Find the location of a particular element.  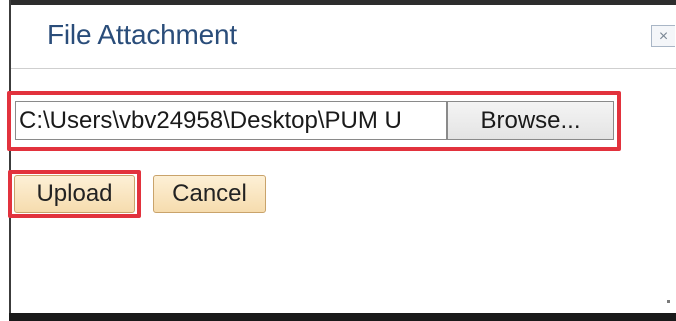

upload-button: Upload is located at coordinates (74, 194).